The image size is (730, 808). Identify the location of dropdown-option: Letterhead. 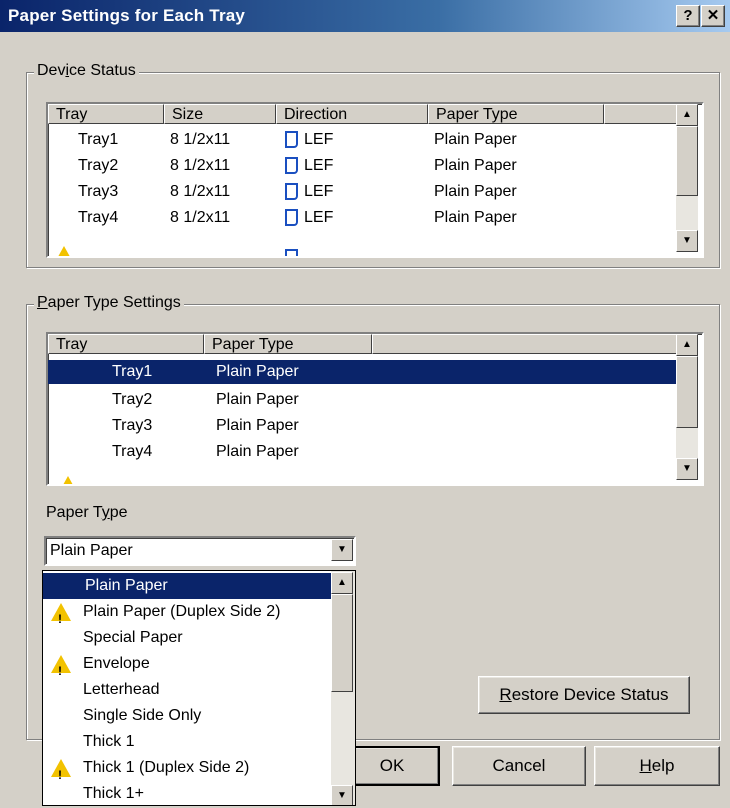
(187, 690).